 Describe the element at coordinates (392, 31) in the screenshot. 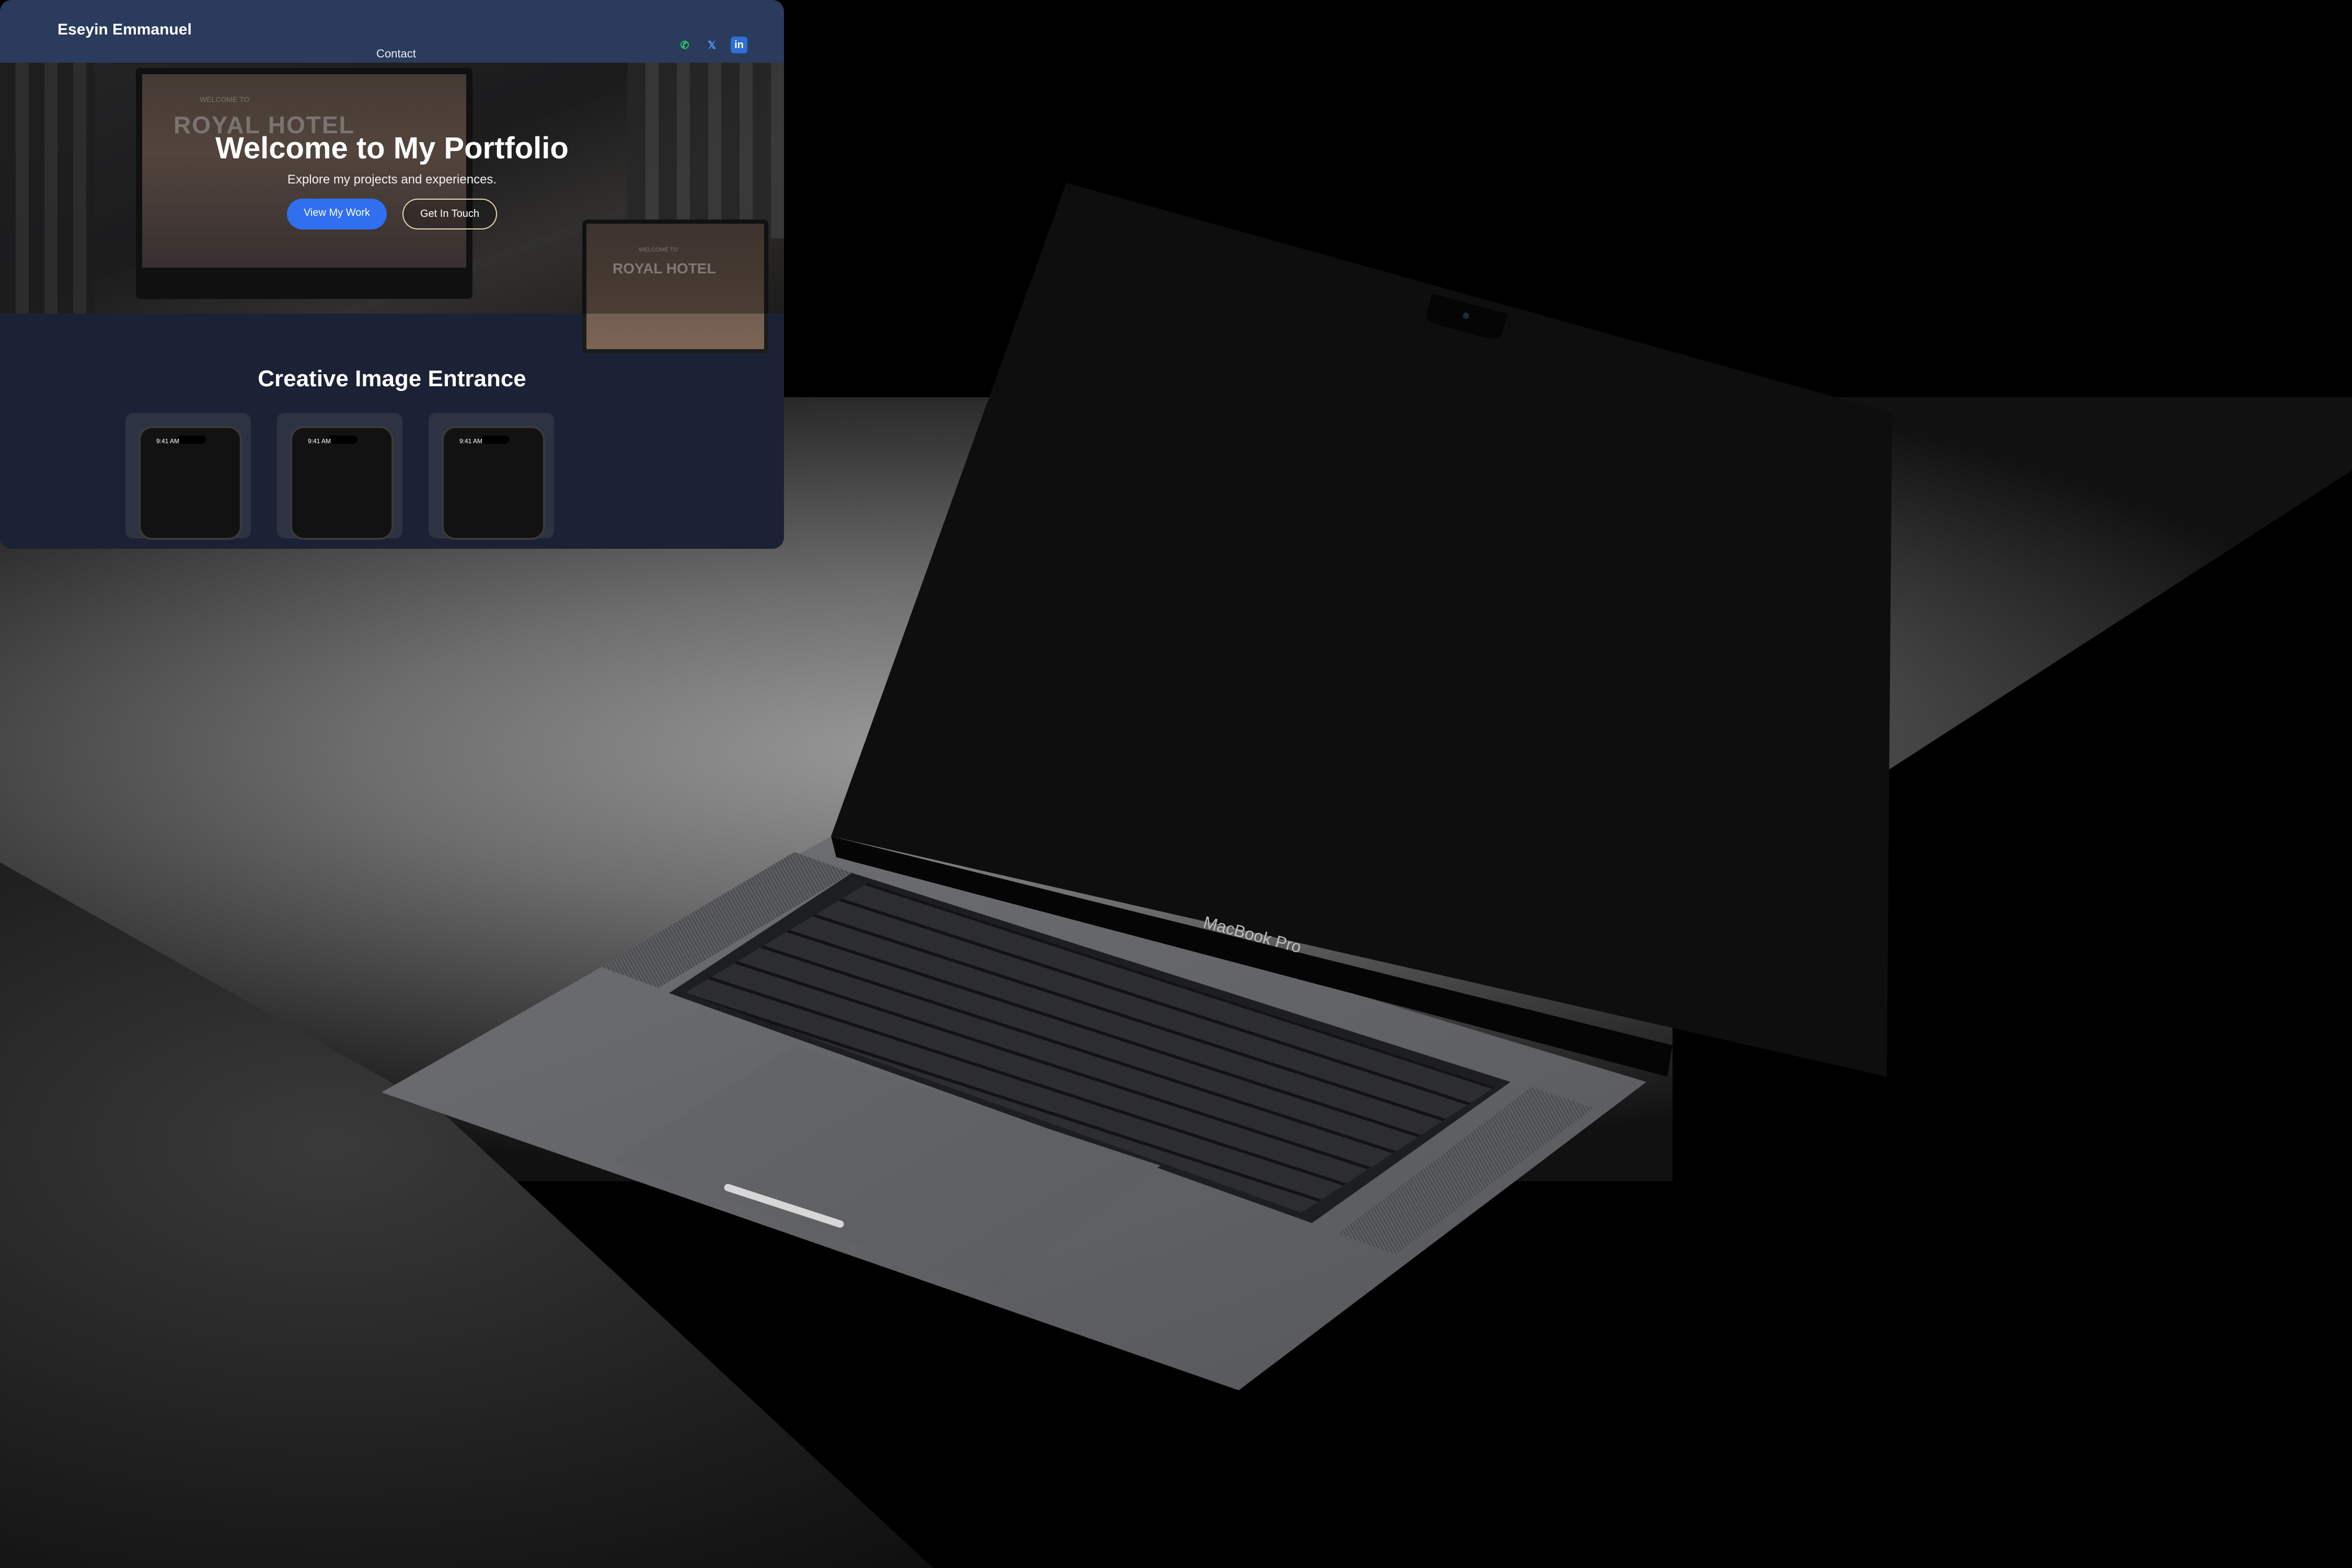

I see `navbar: Eseyin Emmanuel Contact ✆ 𝕏 in` at that location.